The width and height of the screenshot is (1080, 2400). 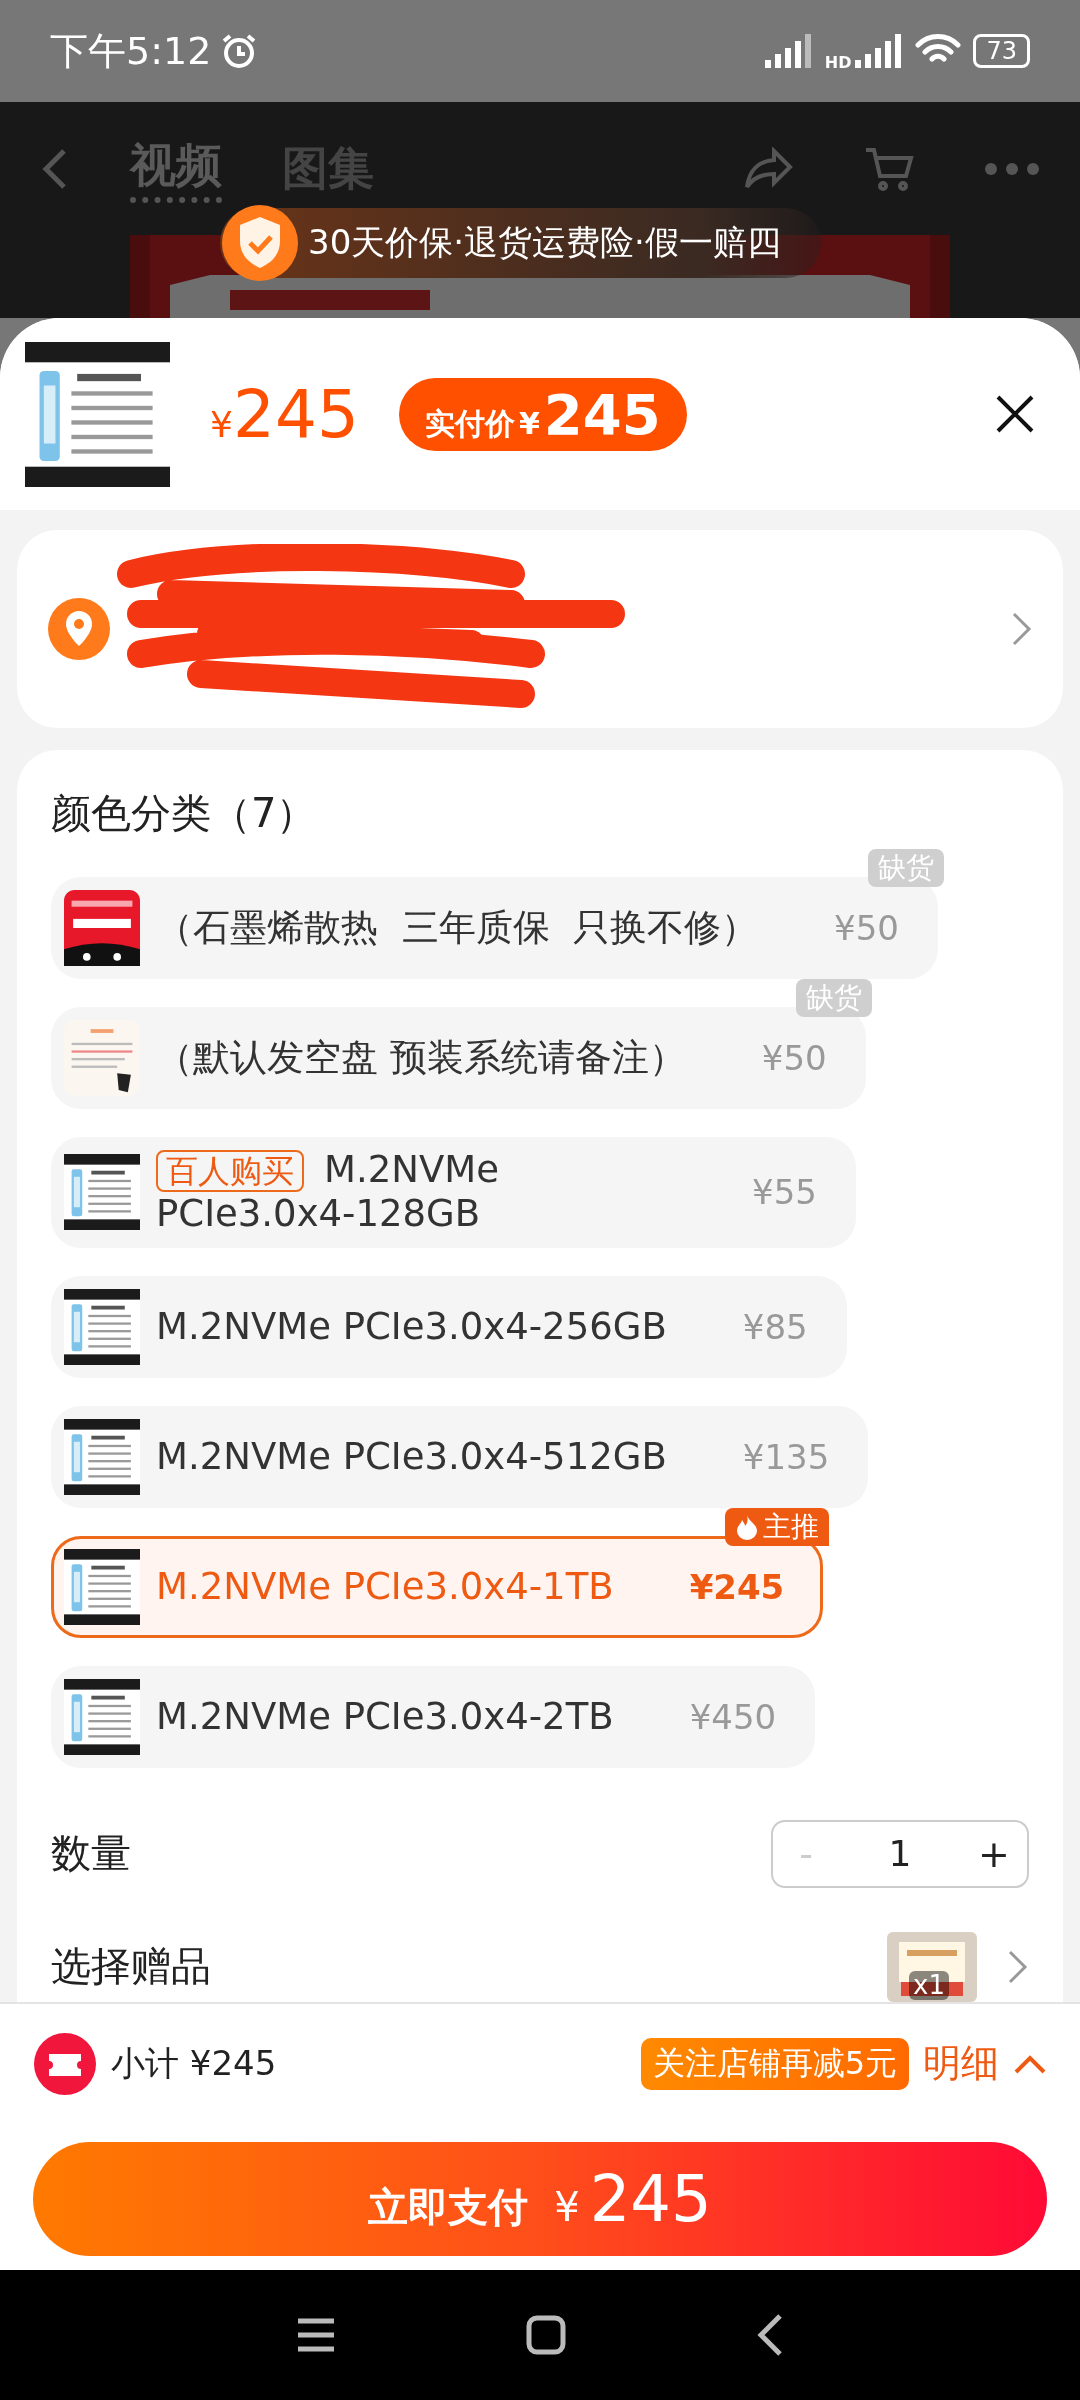 I want to click on option-item: （默认发空盘 预装系统请备注） ¥50, so click(x=458, y=1058).